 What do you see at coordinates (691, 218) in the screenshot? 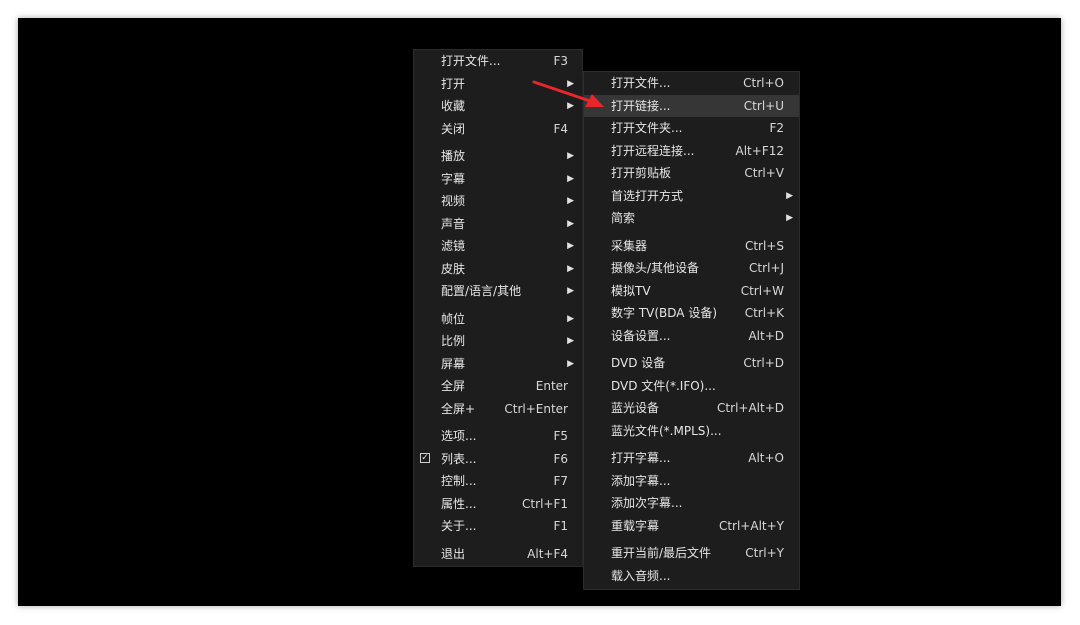
I see `open-submenu-item-6: 简索 ▶` at bounding box center [691, 218].